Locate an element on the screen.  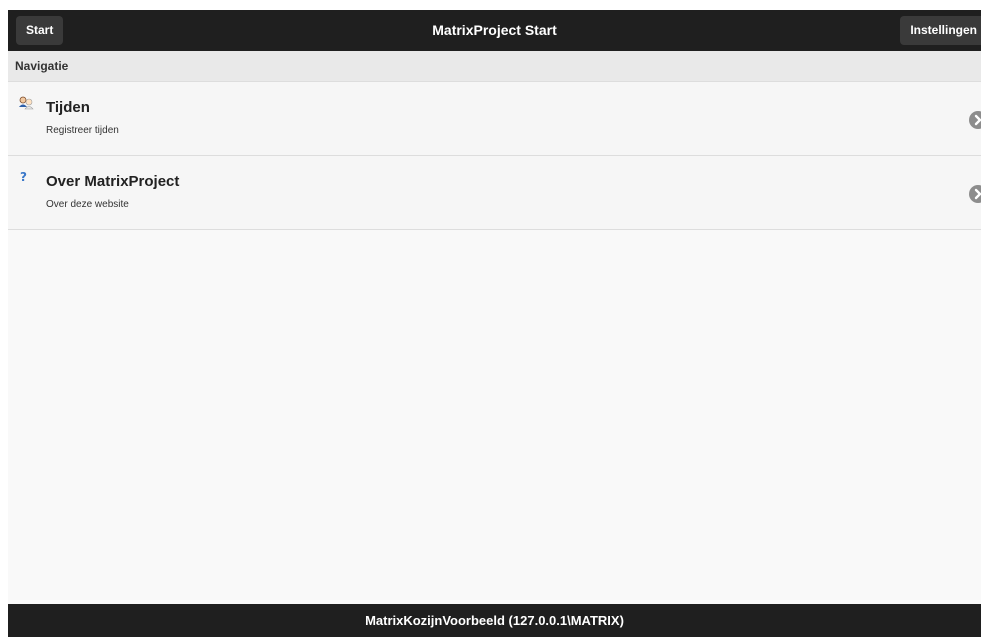
start-button: Start is located at coordinates (40, 30).